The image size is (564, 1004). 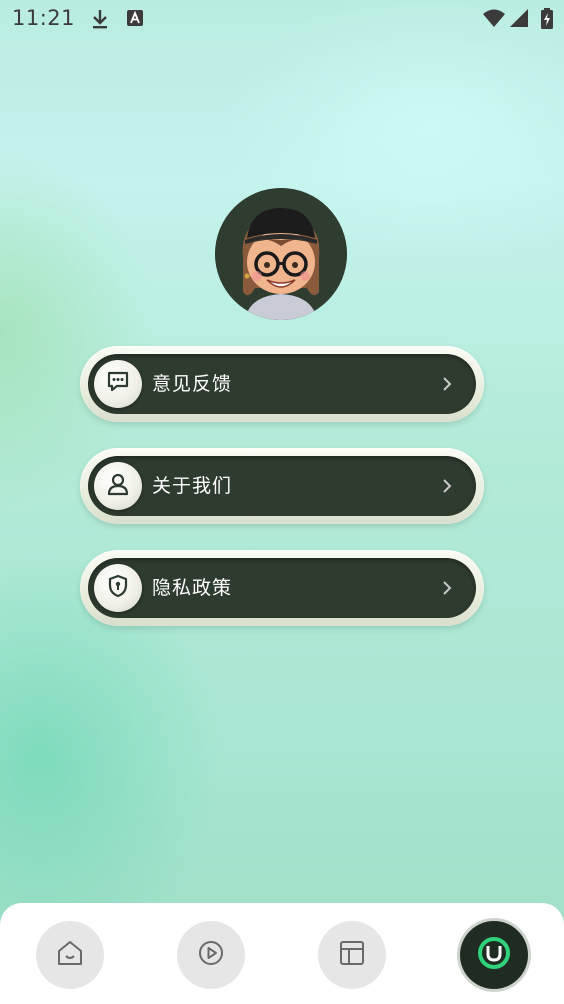 I want to click on shield-icon, so click(x=118, y=588).